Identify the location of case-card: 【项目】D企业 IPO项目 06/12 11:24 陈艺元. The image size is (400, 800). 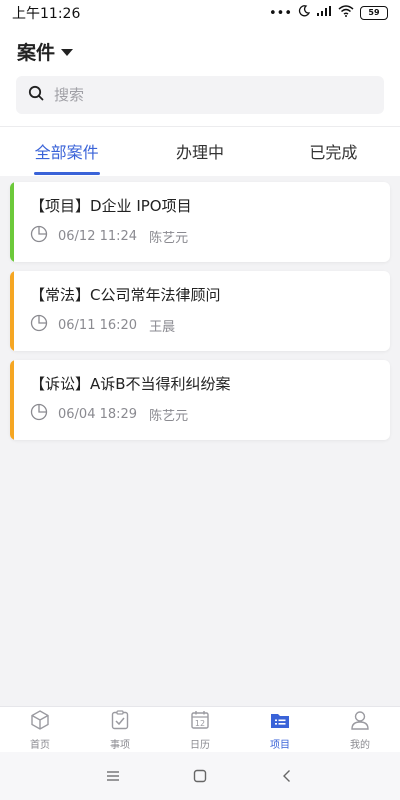
(200, 222).